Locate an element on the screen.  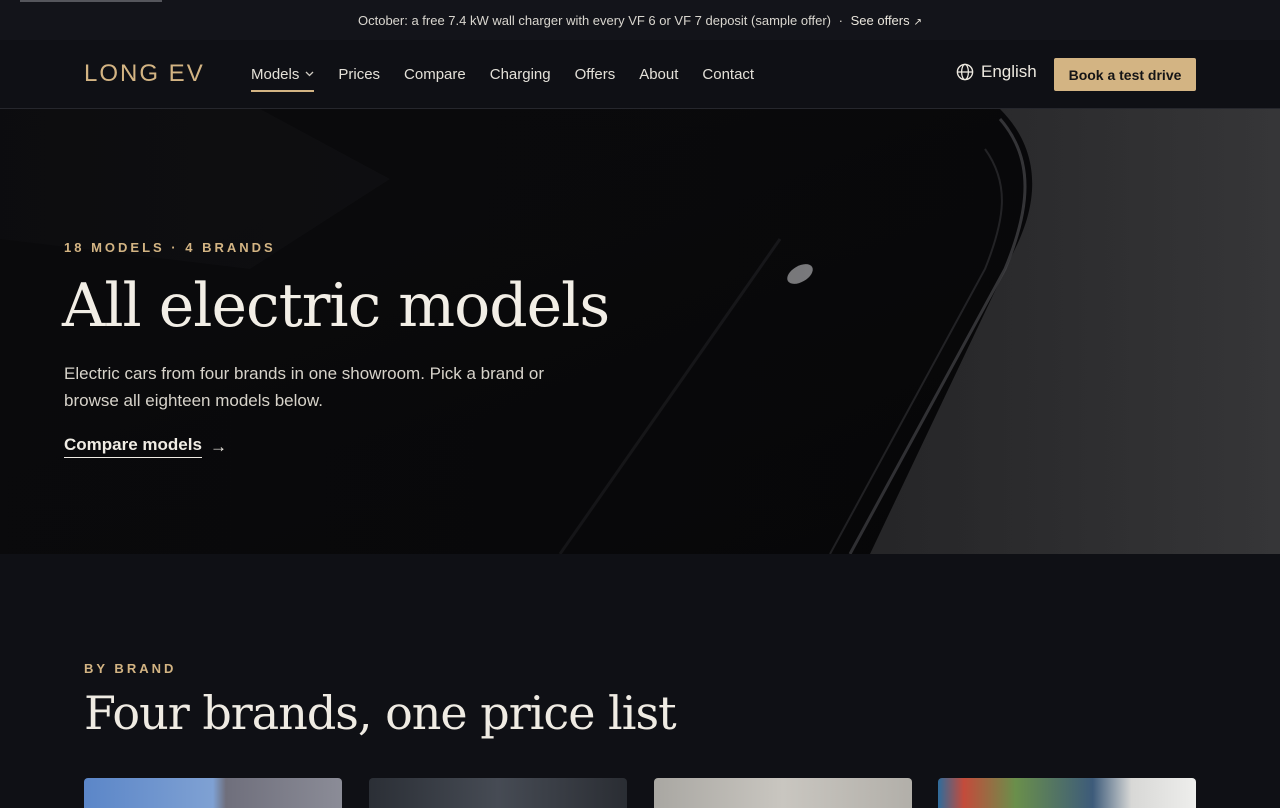
book-test-drive-button: Book a test drive is located at coordinates (1125, 74).